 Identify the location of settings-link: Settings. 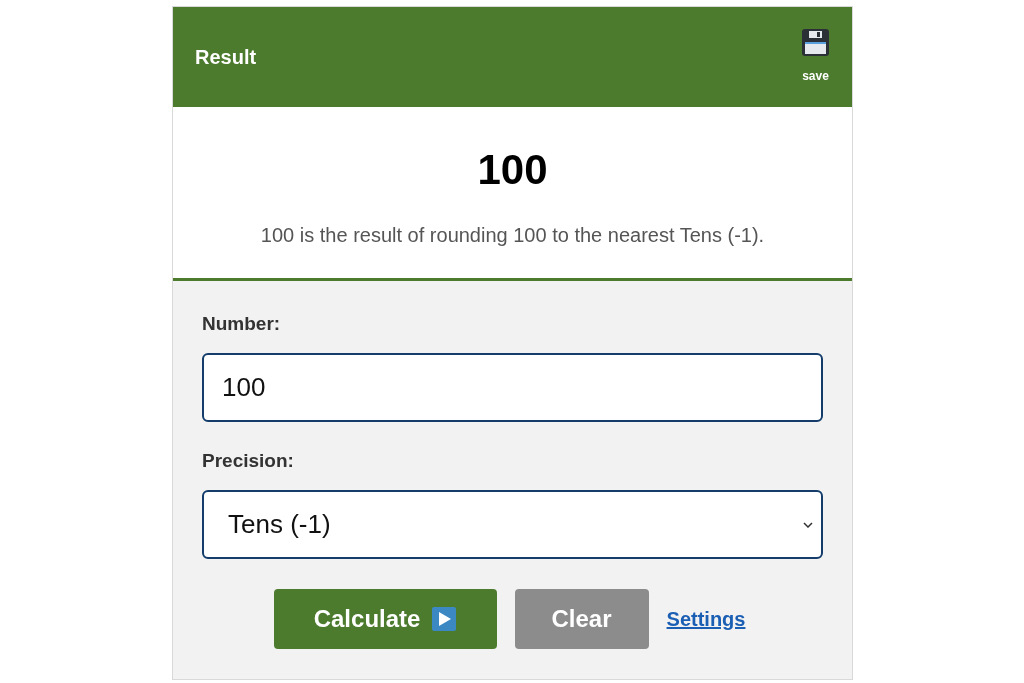
(706, 619).